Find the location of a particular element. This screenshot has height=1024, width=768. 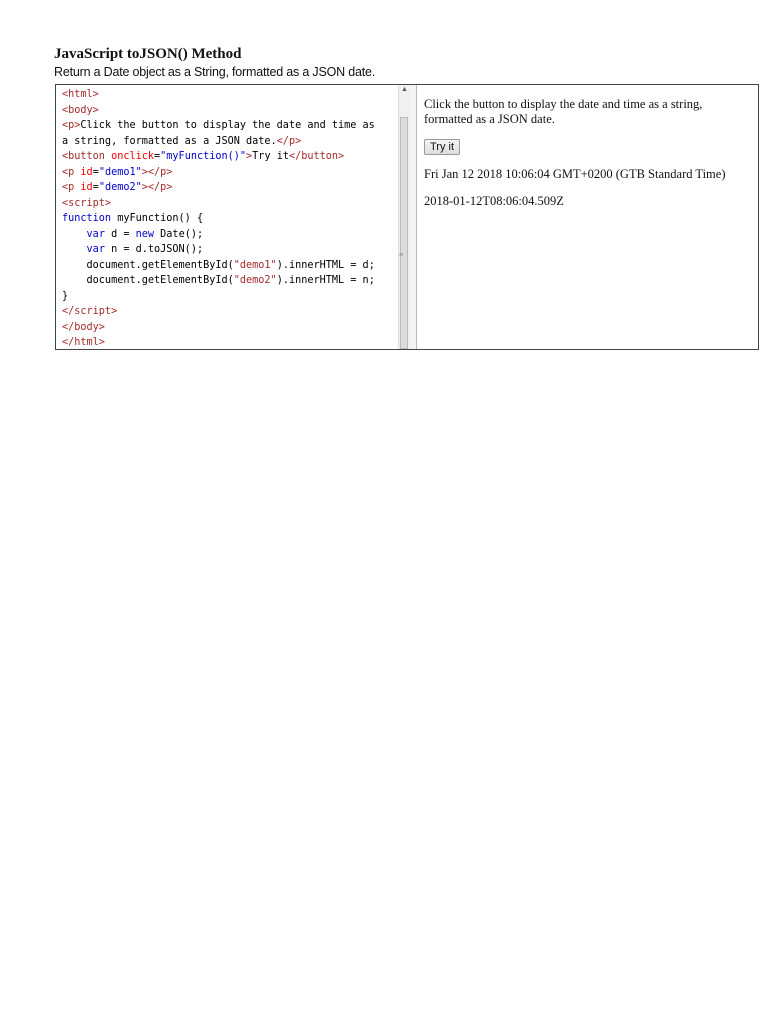

code-line: </html> is located at coordinates (230, 343).